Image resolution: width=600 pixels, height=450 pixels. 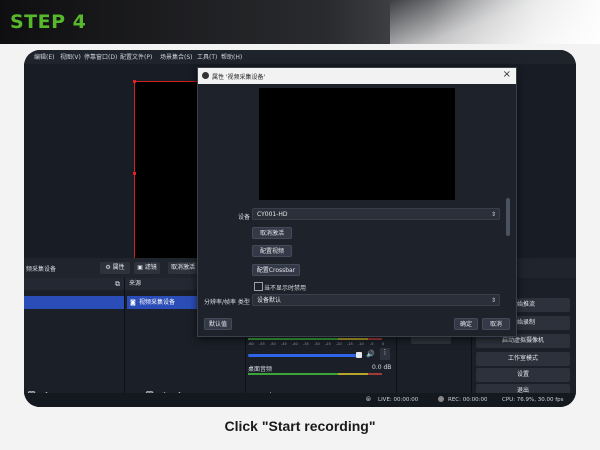 What do you see at coordinates (441, 399) in the screenshot?
I see `record-indicator-icon` at bounding box center [441, 399].